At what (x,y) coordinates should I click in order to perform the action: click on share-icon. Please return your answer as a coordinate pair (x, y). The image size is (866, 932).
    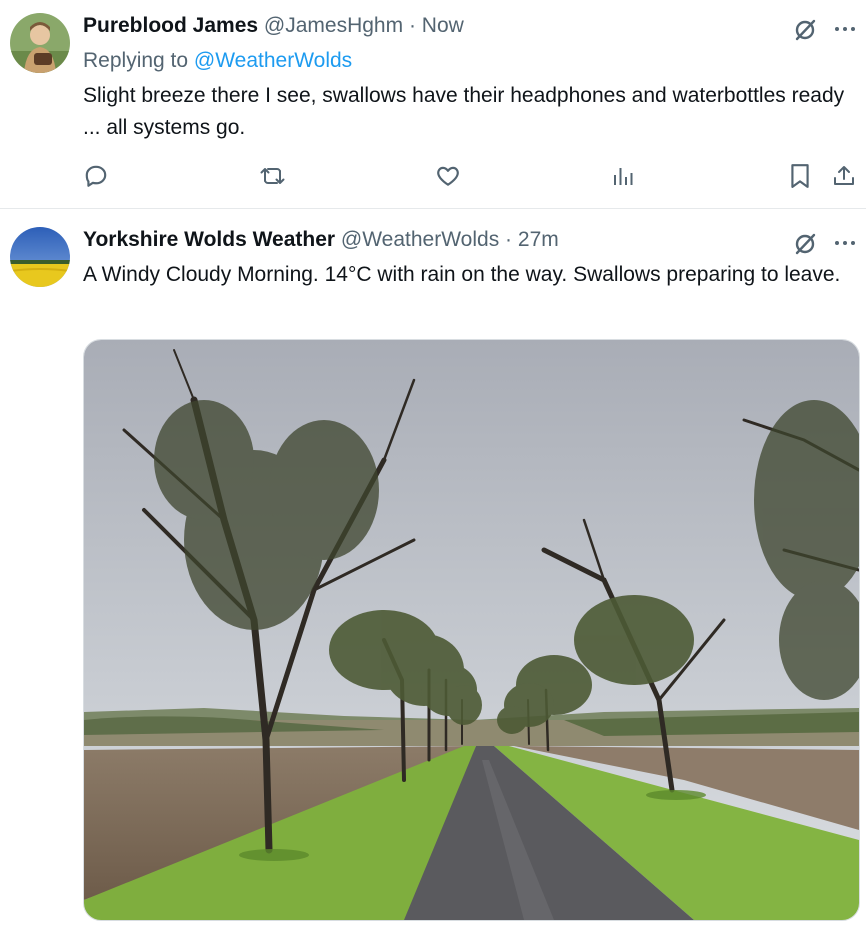
    Looking at the image, I should click on (844, 176).